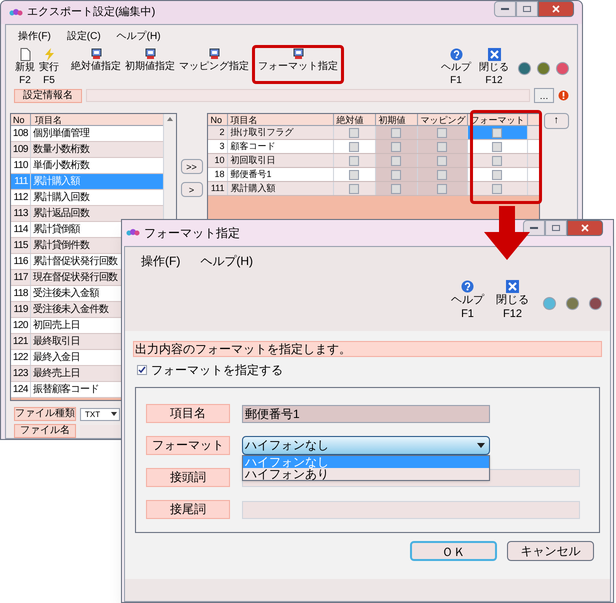 Image resolution: width=616 pixels, height=603 pixels. I want to click on field-label: 設定情報名, so click(48, 95).